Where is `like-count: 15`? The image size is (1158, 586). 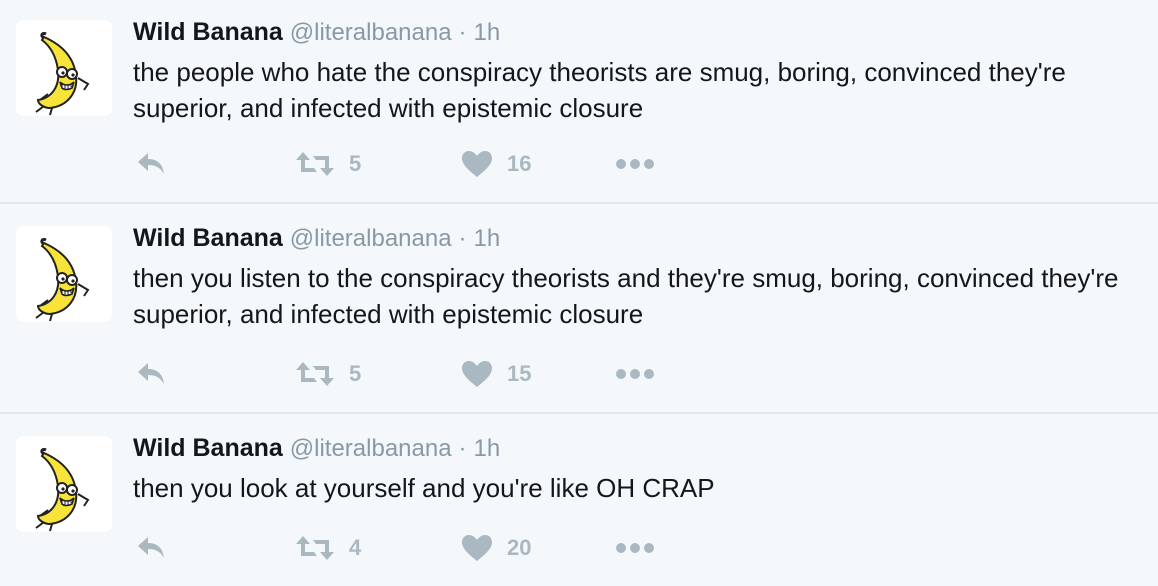 like-count: 15 is located at coordinates (519, 373).